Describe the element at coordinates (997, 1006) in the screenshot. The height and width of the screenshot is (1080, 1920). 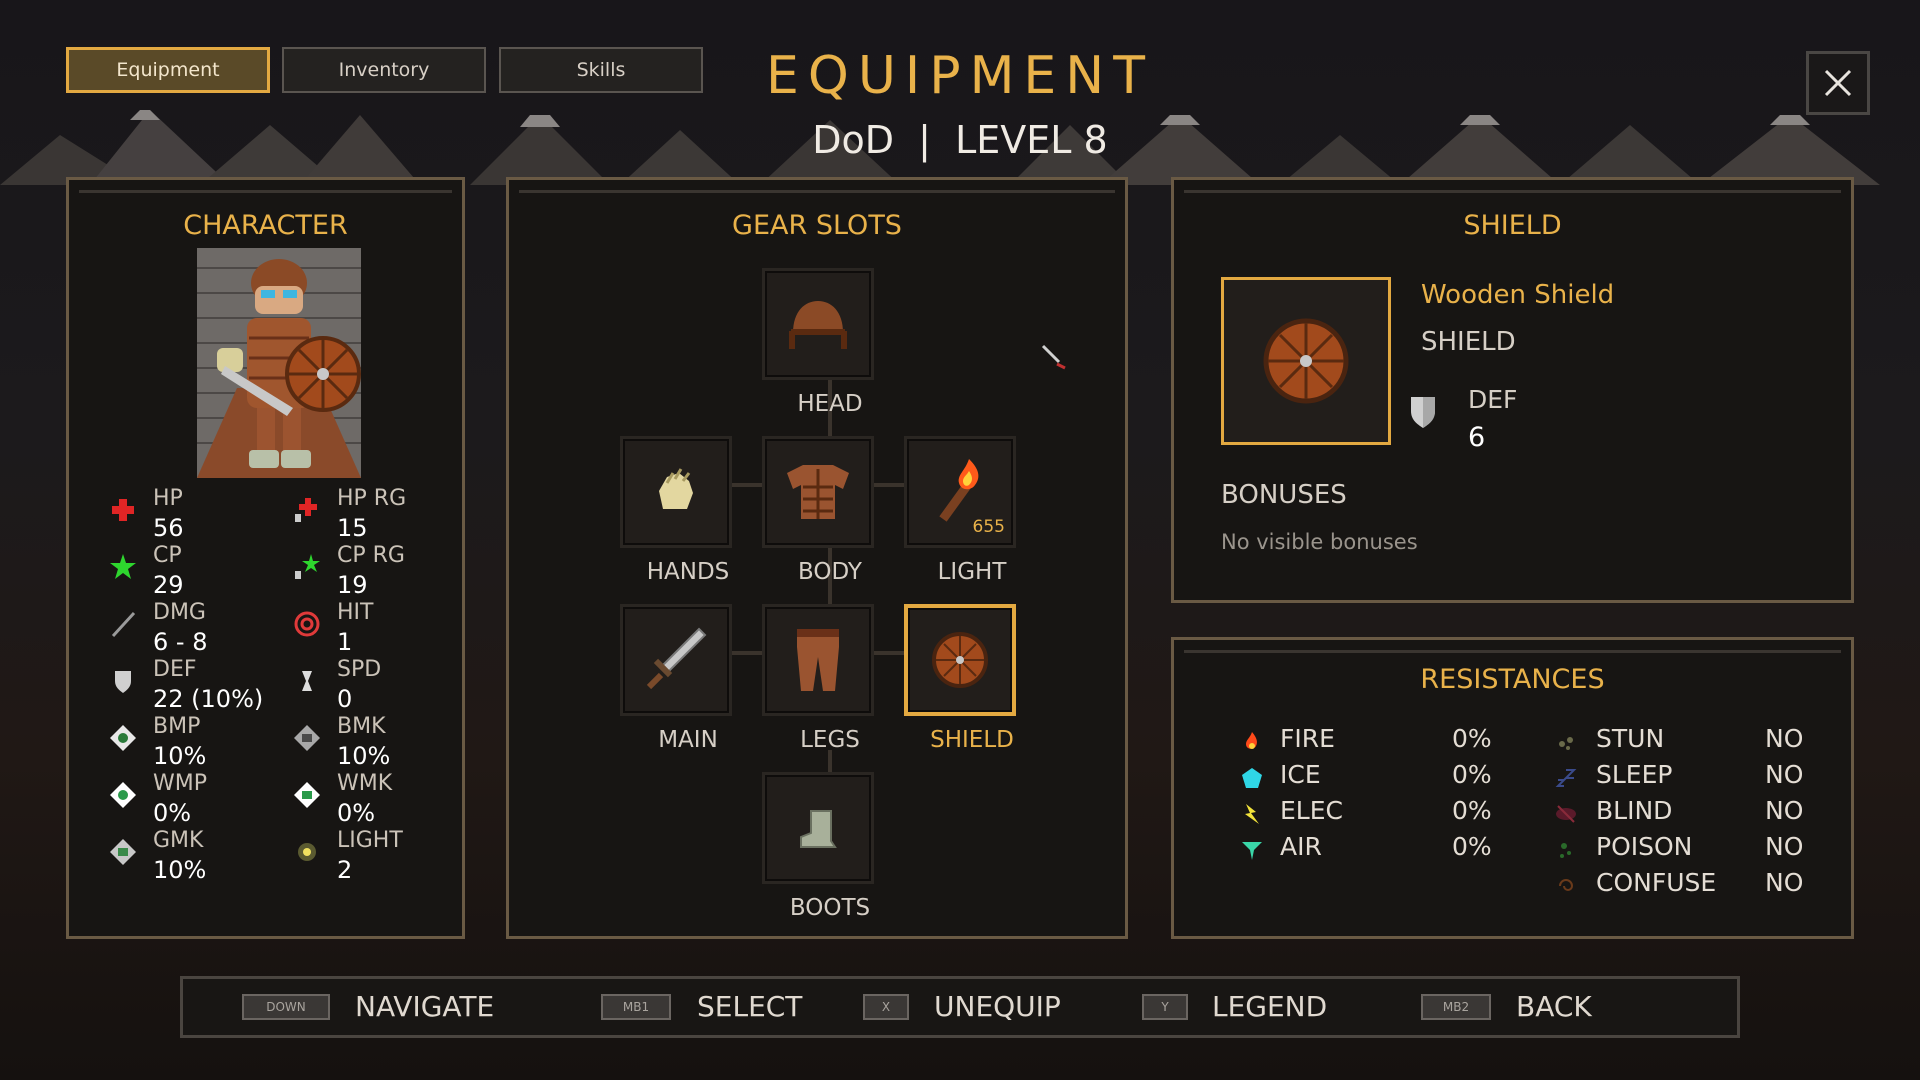
I see `control-unequip: UNEQUIP` at that location.